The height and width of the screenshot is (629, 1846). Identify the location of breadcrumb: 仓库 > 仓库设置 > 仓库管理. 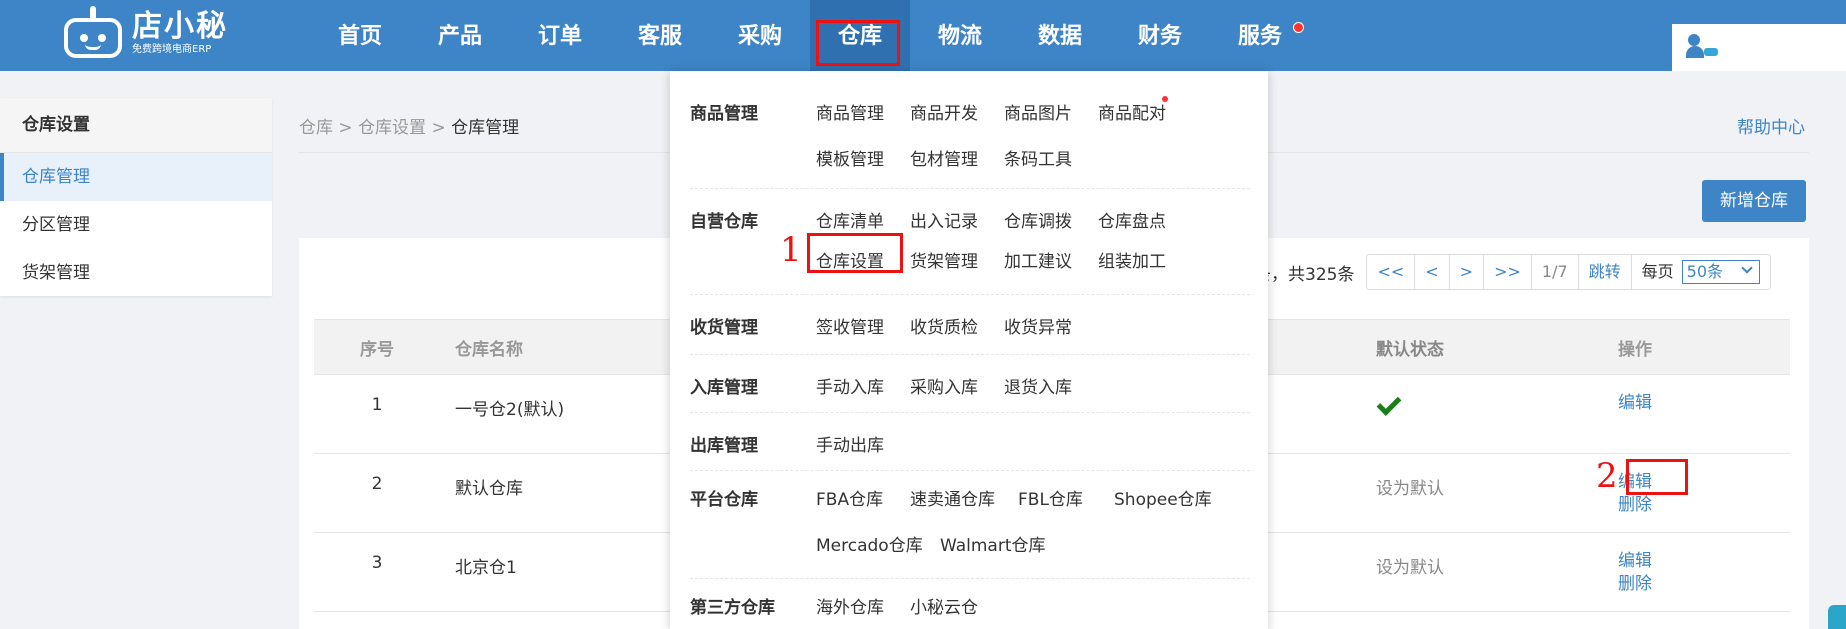
(409, 128).